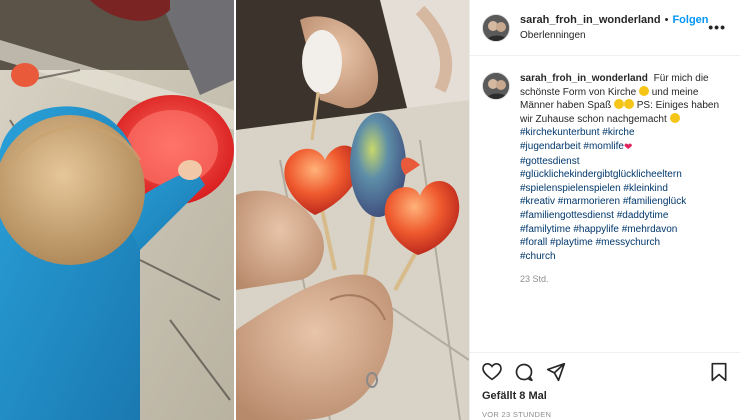  I want to click on hashtag-link: #familytime, so click(545, 229).